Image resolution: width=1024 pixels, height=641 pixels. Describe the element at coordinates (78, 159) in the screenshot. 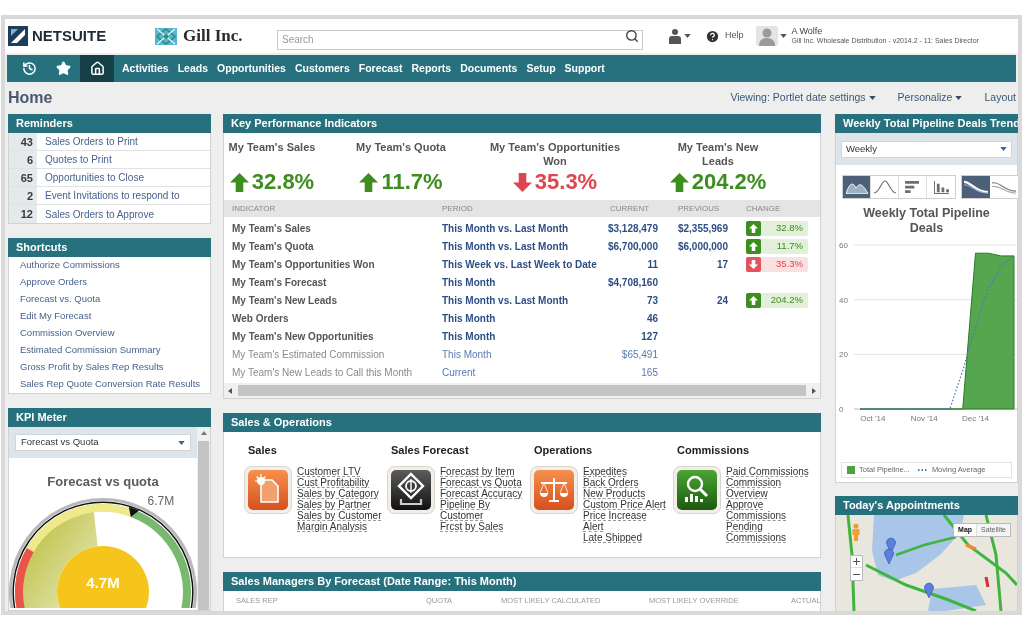

I see `reminder-link: Quotes to Print` at that location.